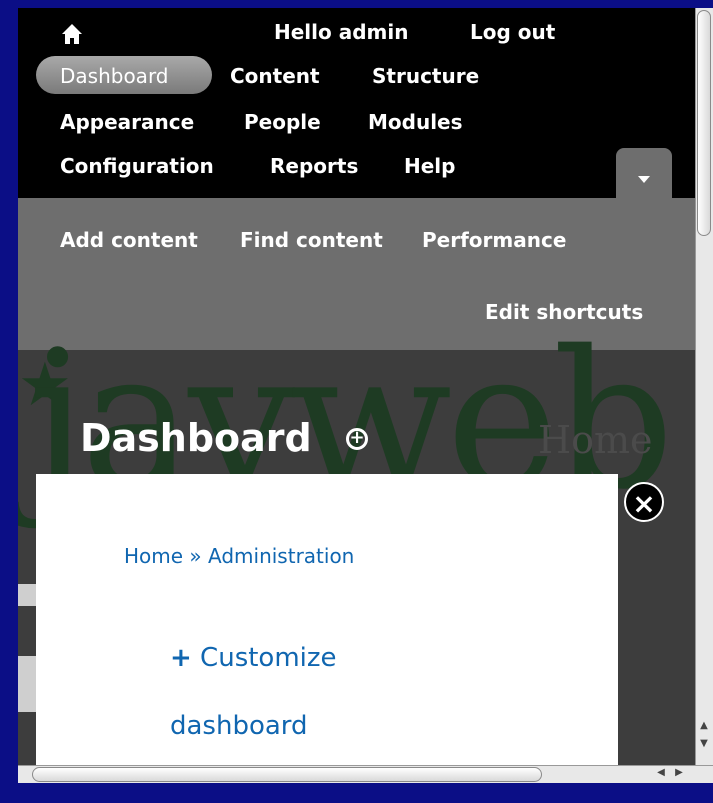 Image resolution: width=713 pixels, height=803 pixels. I want to click on greeting-prefix: Hello, so click(306, 32).